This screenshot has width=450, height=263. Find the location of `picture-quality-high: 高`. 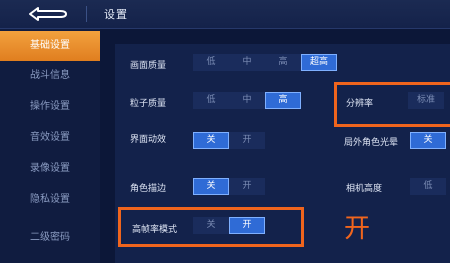

picture-quality-high: 高 is located at coordinates (283, 62).